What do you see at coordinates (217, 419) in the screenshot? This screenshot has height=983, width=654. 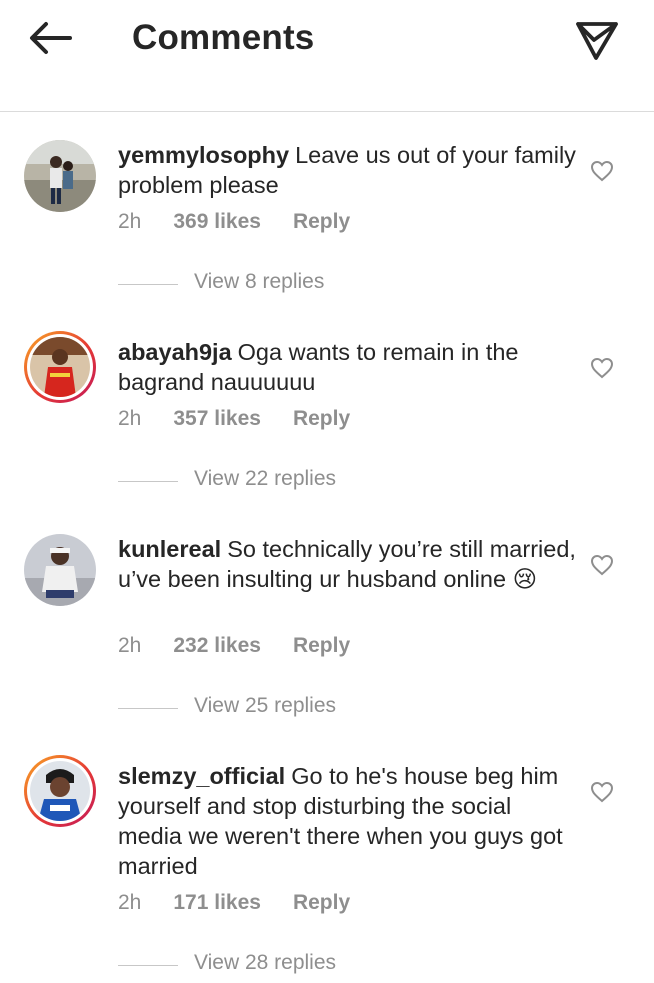 I see `comment-likes: 357 likes` at bounding box center [217, 419].